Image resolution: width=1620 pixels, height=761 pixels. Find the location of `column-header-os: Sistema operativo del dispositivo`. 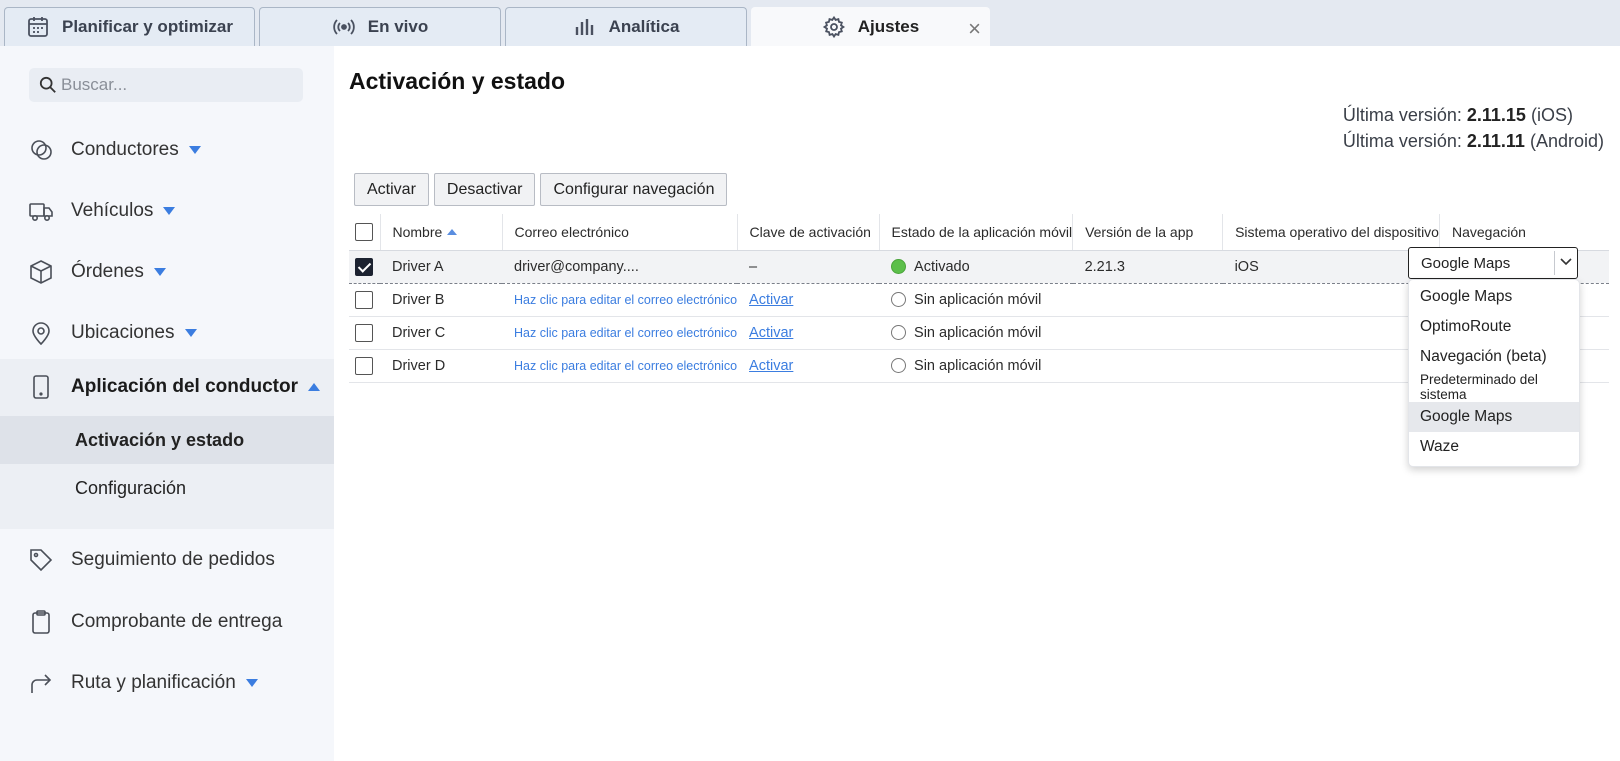

column-header-os: Sistema operativo del dispositivo is located at coordinates (1331, 232).